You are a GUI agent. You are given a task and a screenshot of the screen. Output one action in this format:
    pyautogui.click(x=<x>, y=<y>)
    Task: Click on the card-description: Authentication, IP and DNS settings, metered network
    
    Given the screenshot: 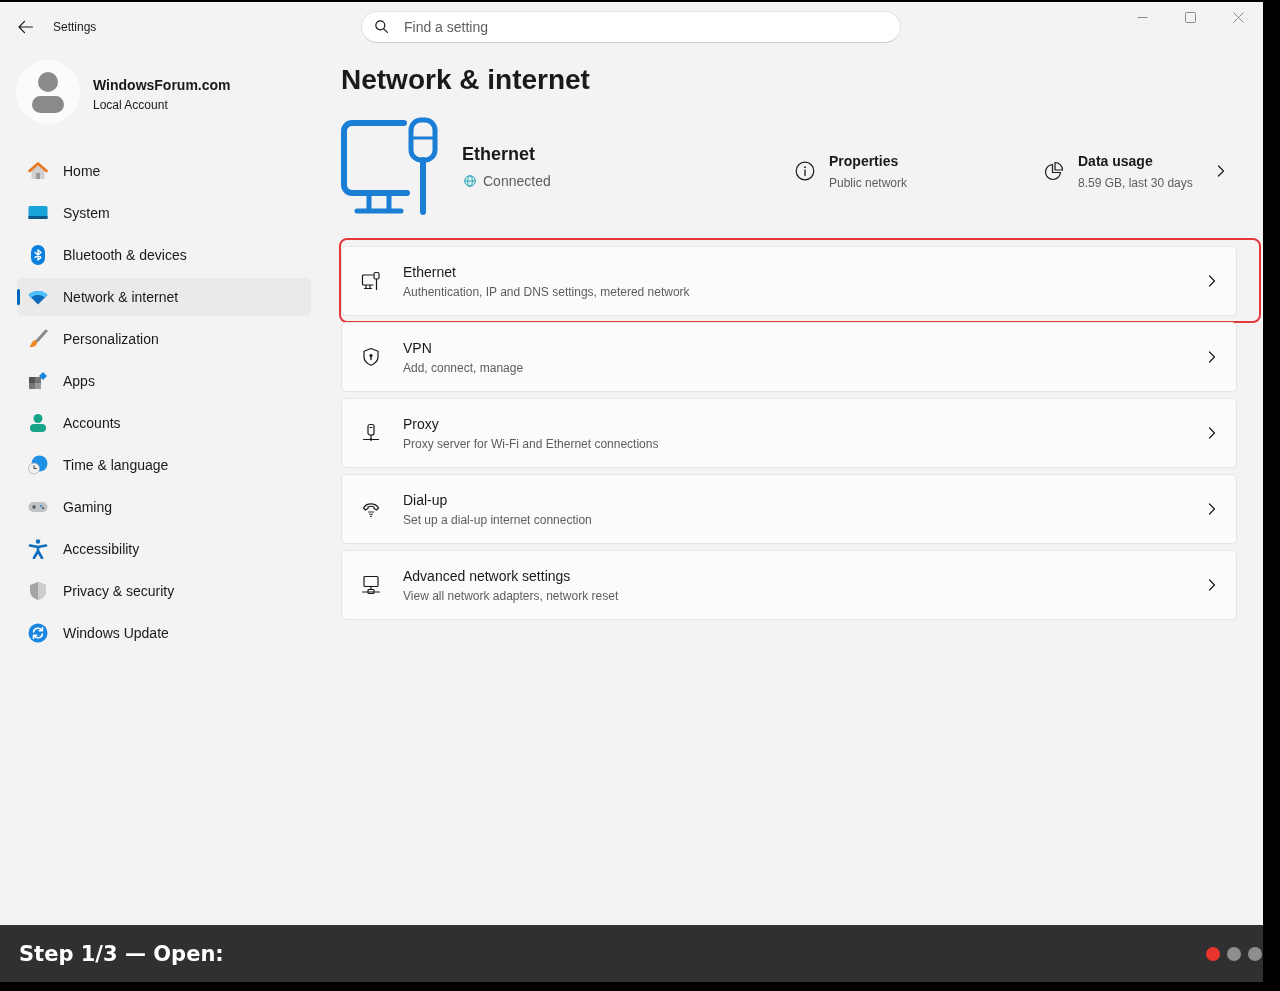 What is the action you would take?
    pyautogui.click(x=546, y=291)
    